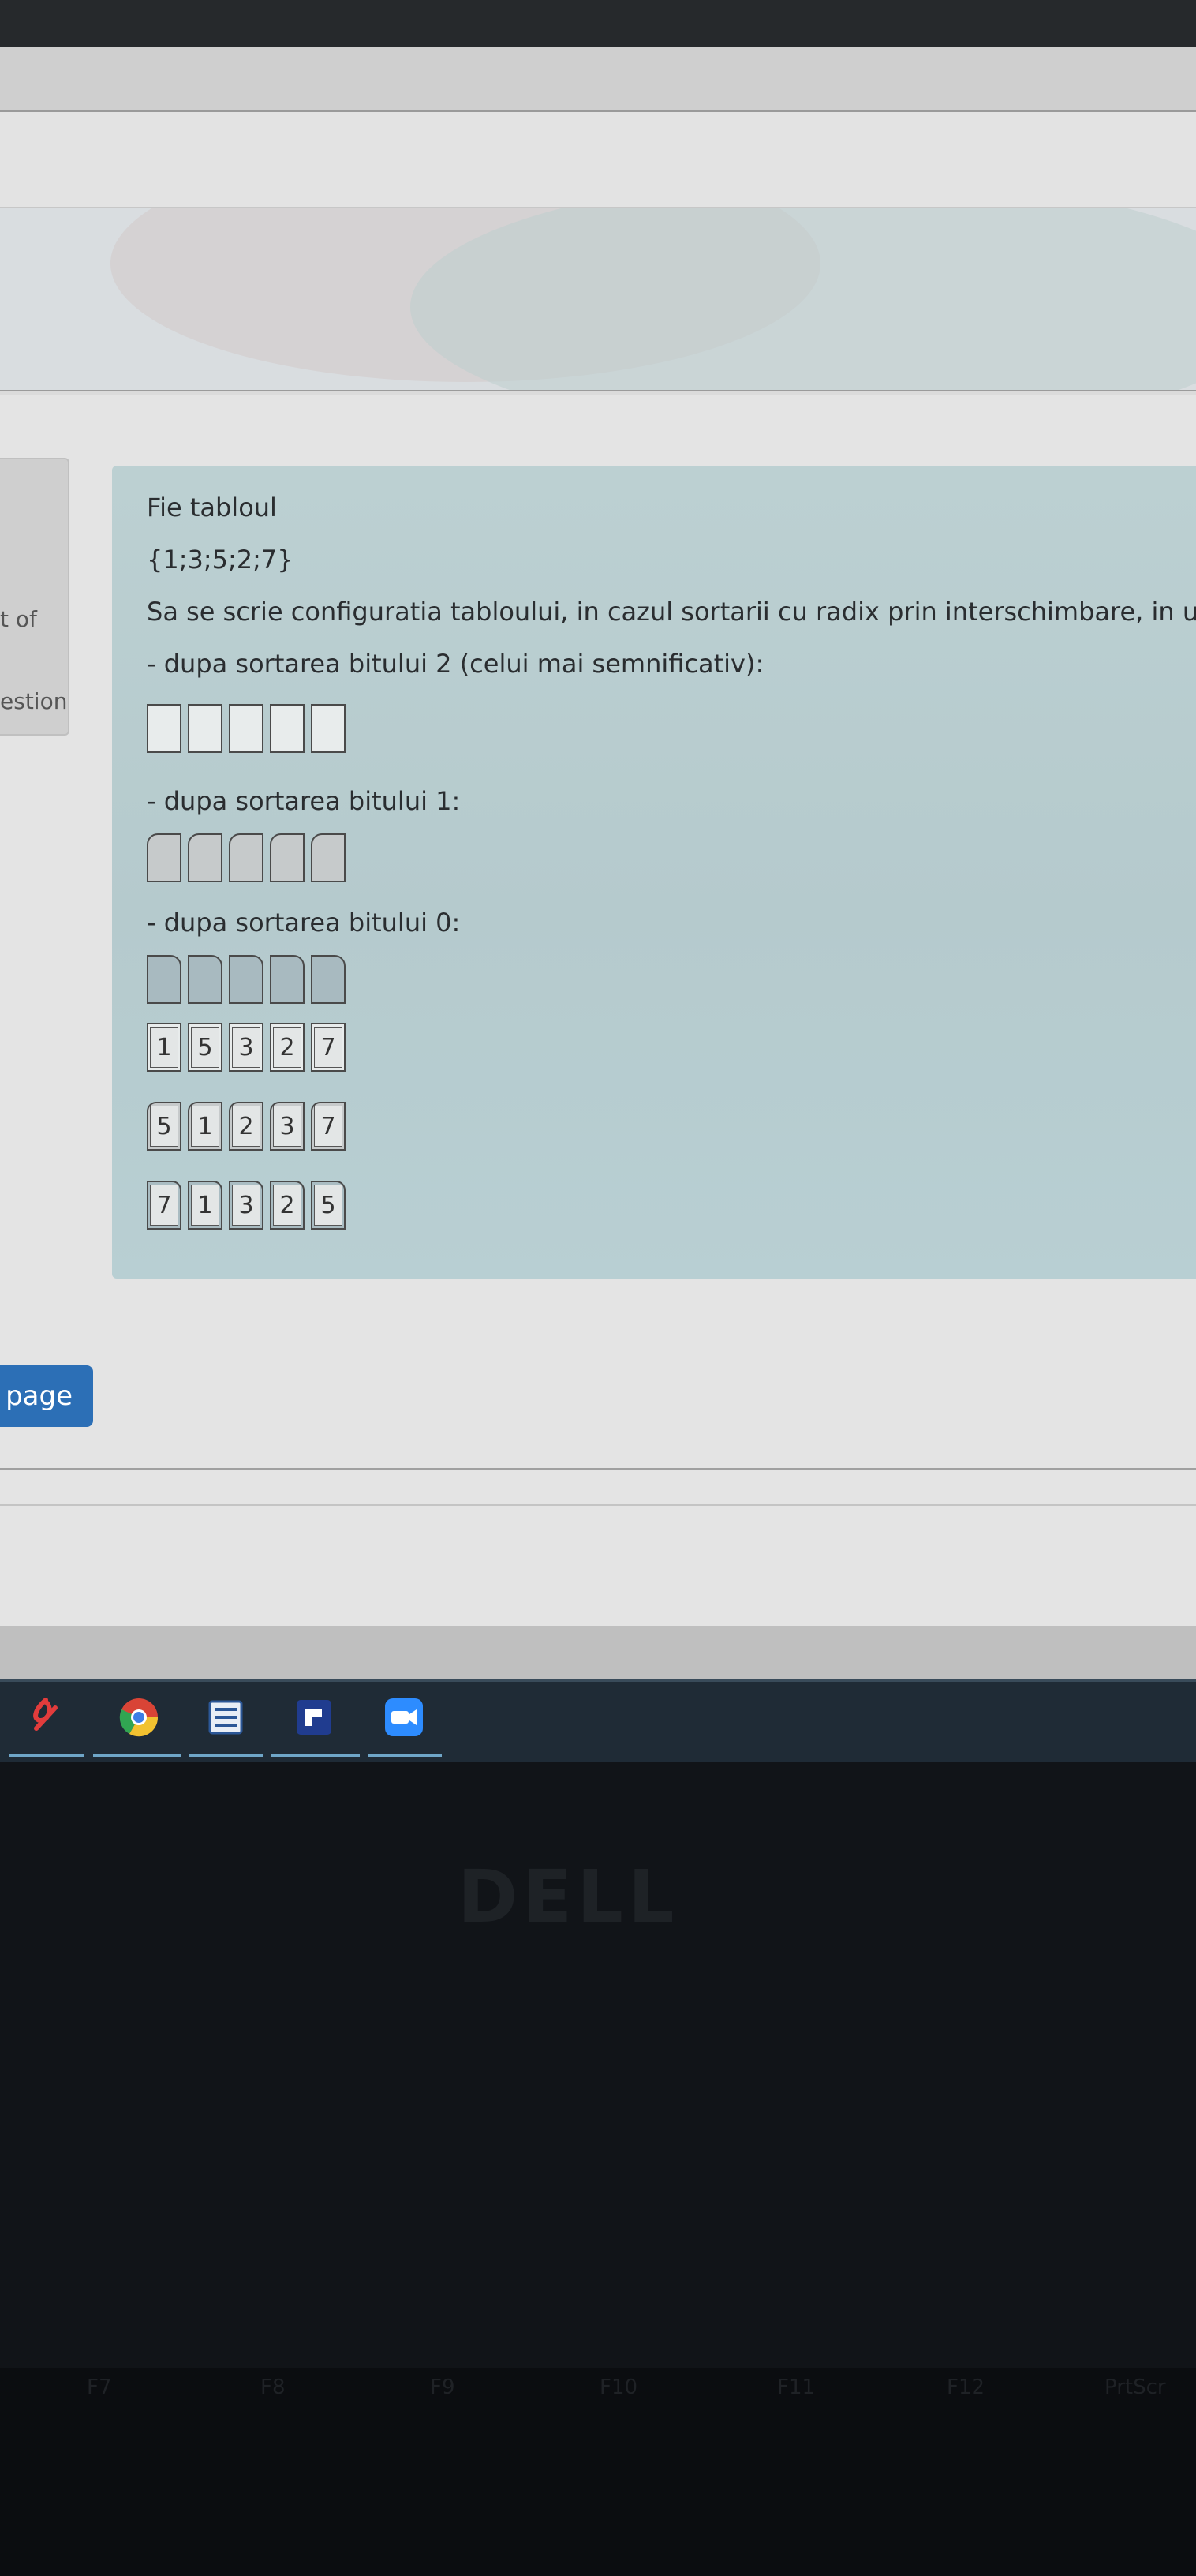 The height and width of the screenshot is (2576, 1196). I want to click on next-page-label: page, so click(39, 1396).